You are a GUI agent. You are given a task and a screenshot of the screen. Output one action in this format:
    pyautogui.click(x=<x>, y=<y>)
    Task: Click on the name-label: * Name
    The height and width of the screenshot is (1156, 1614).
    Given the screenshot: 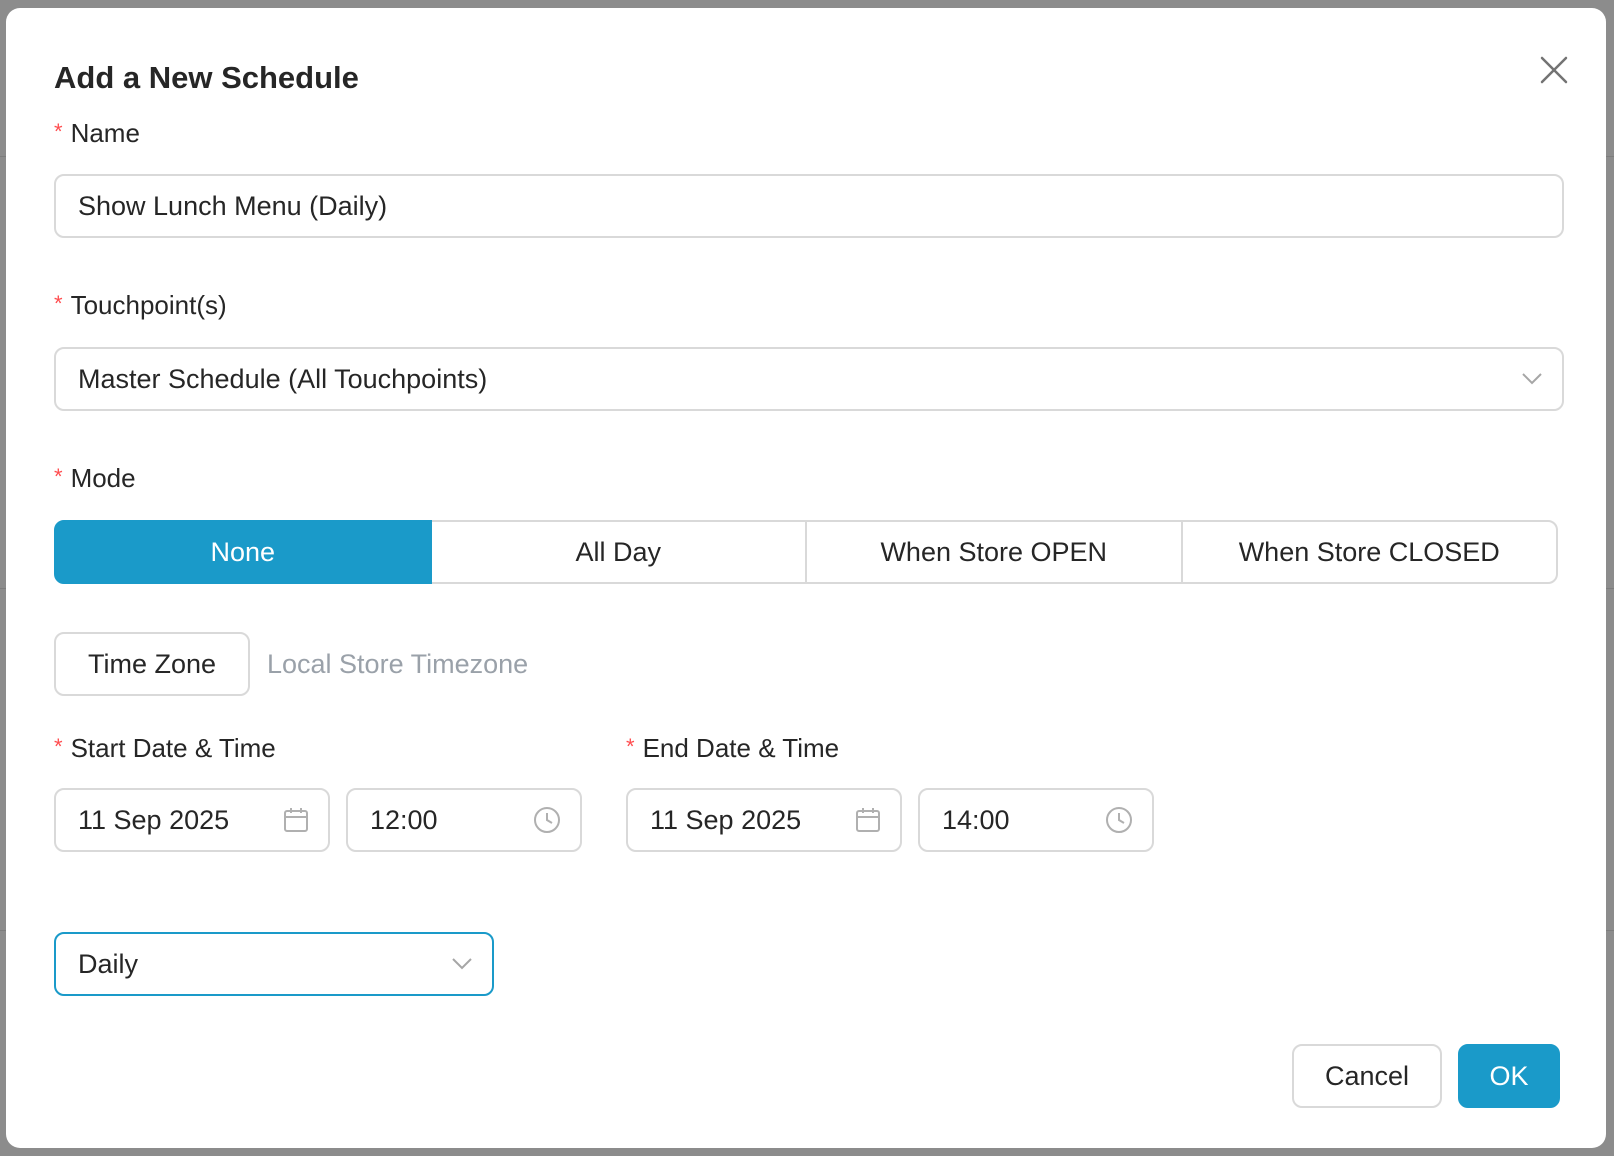 What is the action you would take?
    pyautogui.click(x=97, y=133)
    